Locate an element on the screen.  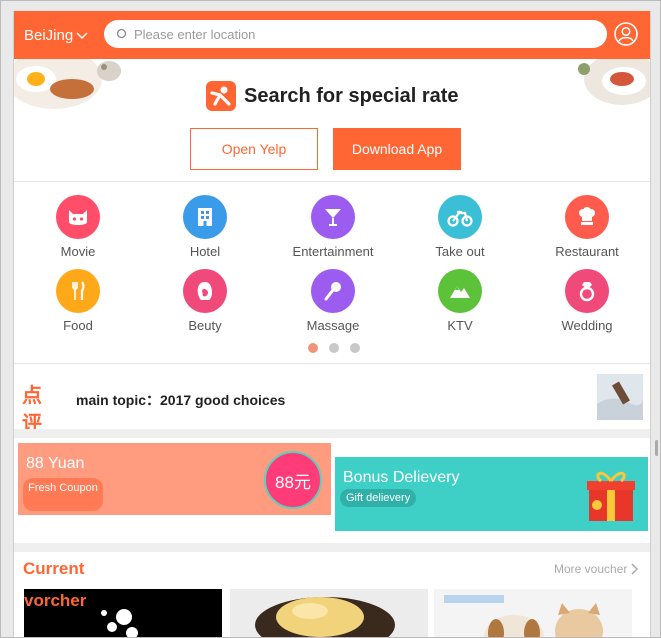
cocktail-icon is located at coordinates (333, 217).